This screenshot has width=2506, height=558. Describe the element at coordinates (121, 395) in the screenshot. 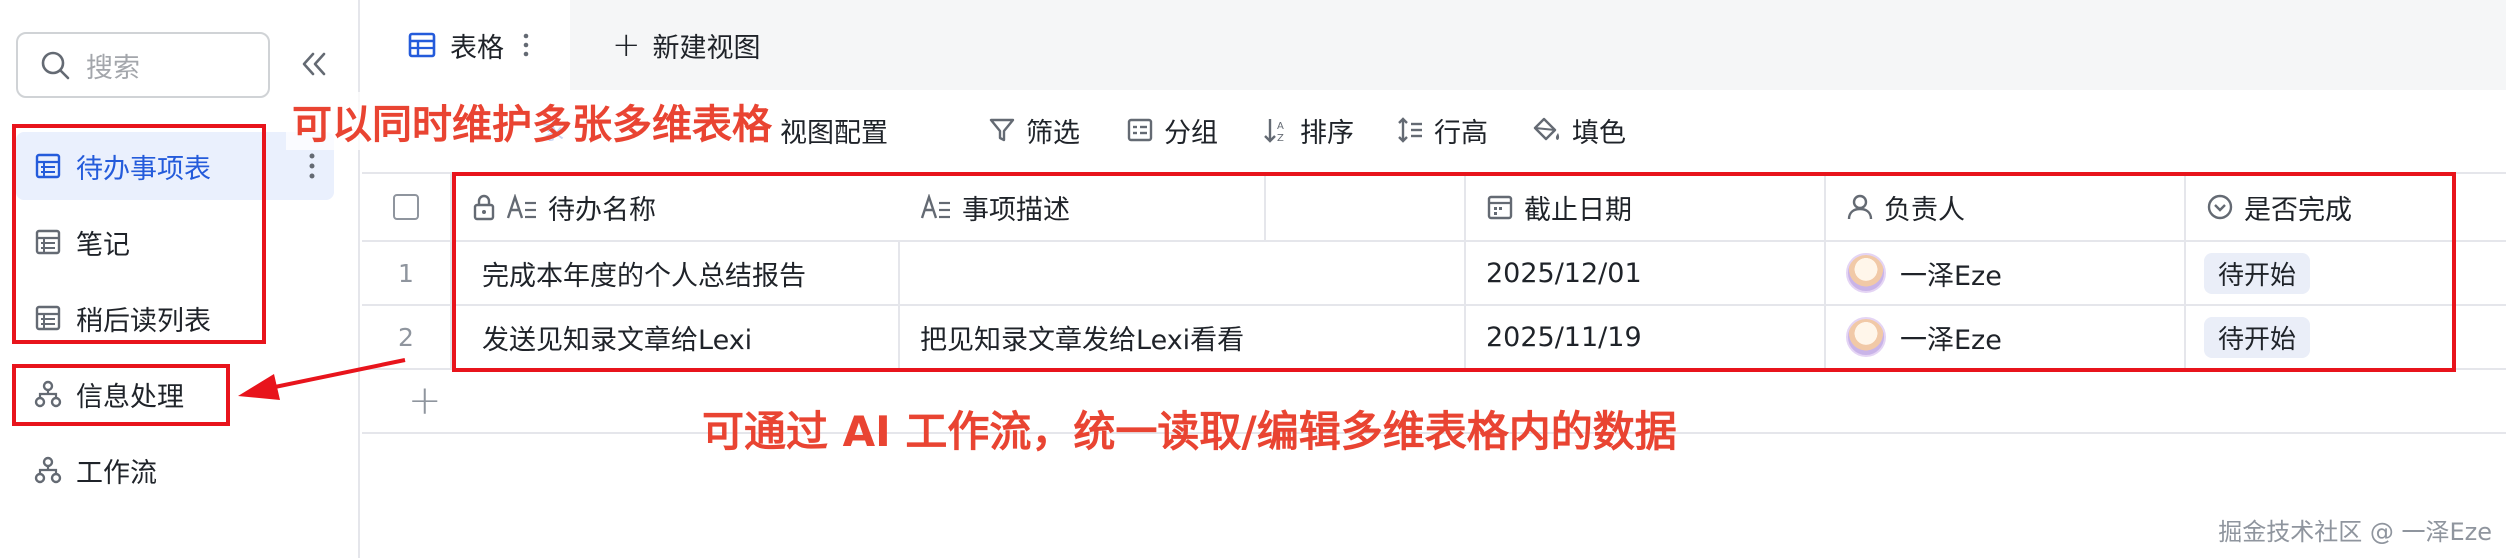

I see `annotation-box-info-processing` at that location.